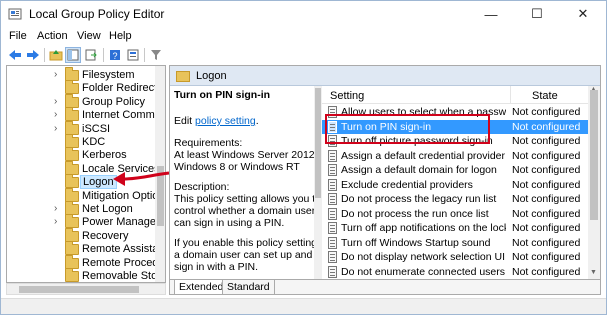 The width and height of the screenshot is (607, 315). Describe the element at coordinates (510, 95) in the screenshot. I see `column-divider` at that location.